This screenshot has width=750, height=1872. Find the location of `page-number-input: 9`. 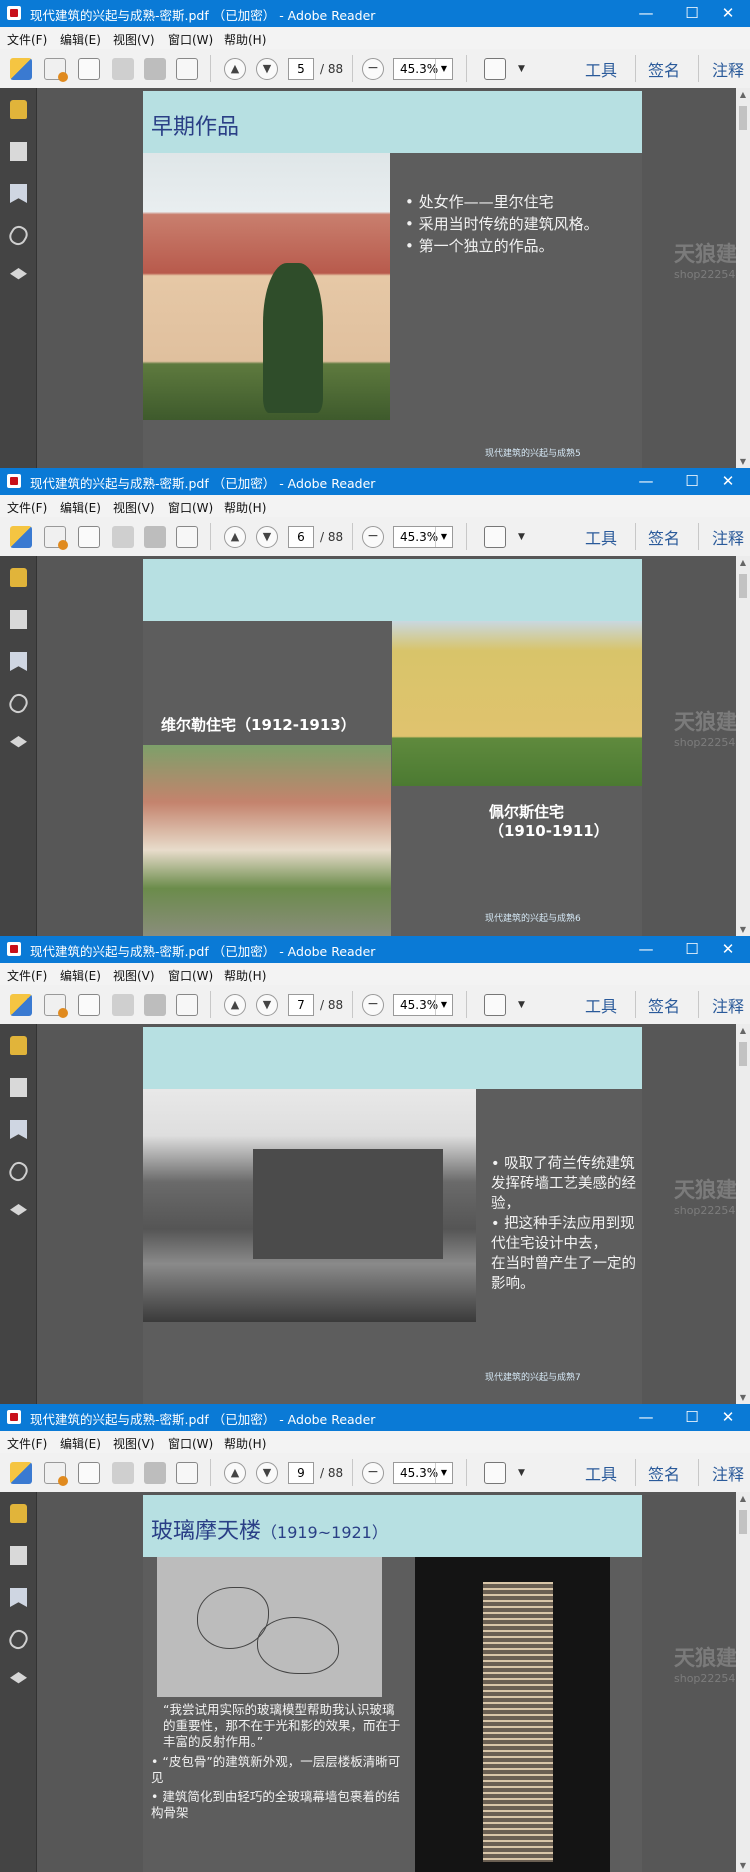

page-number-input: 9 is located at coordinates (301, 1473).